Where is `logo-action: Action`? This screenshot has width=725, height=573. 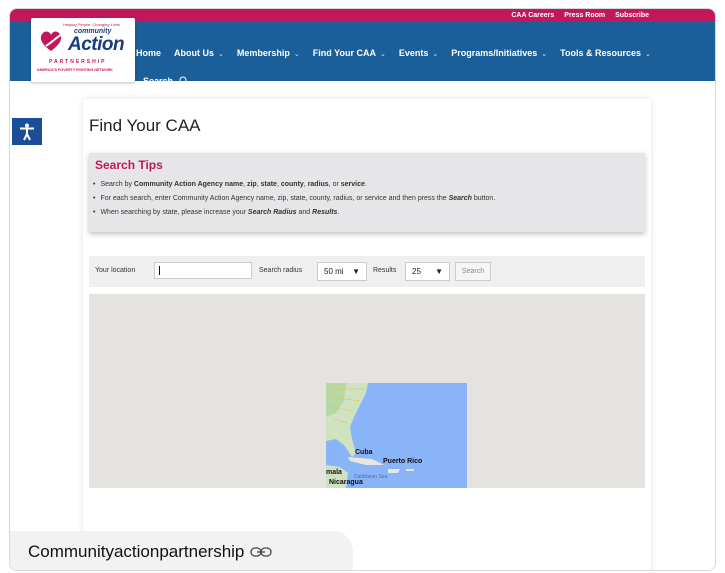 logo-action: Action is located at coordinates (96, 44).